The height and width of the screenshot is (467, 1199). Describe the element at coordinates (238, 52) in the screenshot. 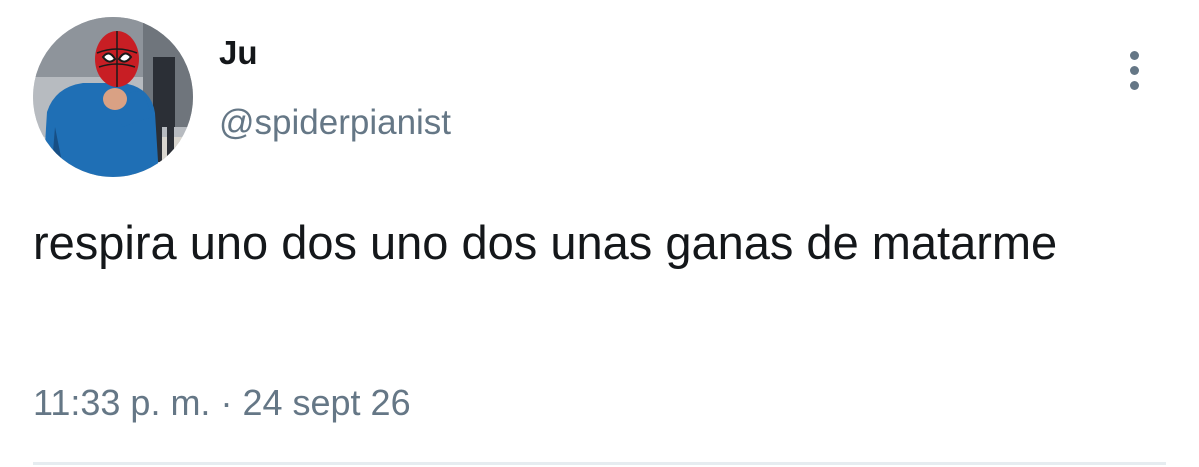

I see `display-name: Ju` at that location.